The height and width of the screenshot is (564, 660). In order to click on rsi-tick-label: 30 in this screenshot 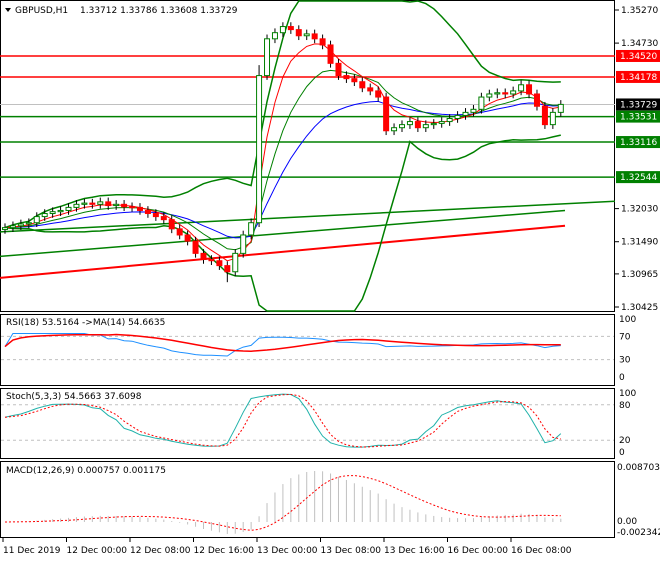, I will do `click(625, 361)`.